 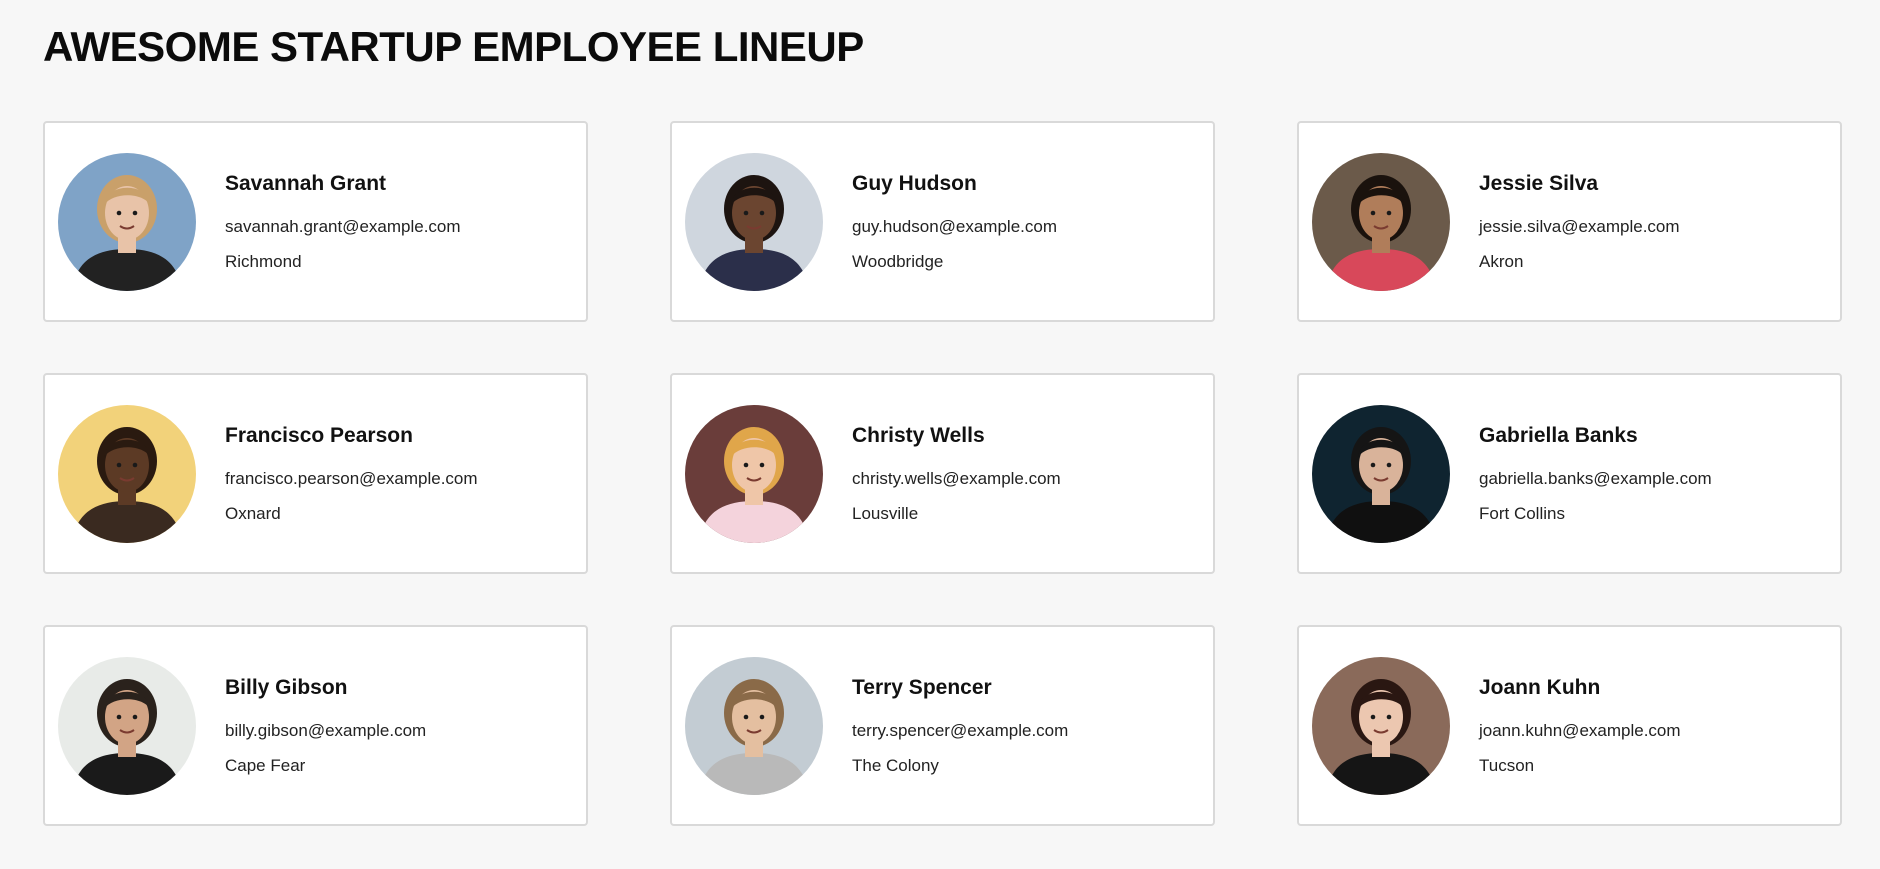 I want to click on employee-email: joann.kuhn@example.com, so click(x=1580, y=730).